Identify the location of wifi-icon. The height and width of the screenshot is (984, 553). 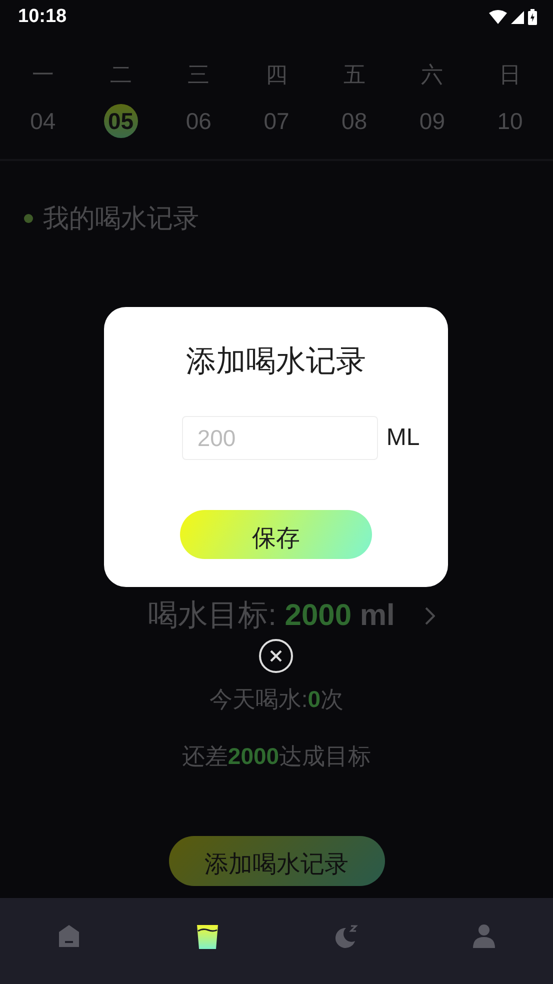
(498, 17).